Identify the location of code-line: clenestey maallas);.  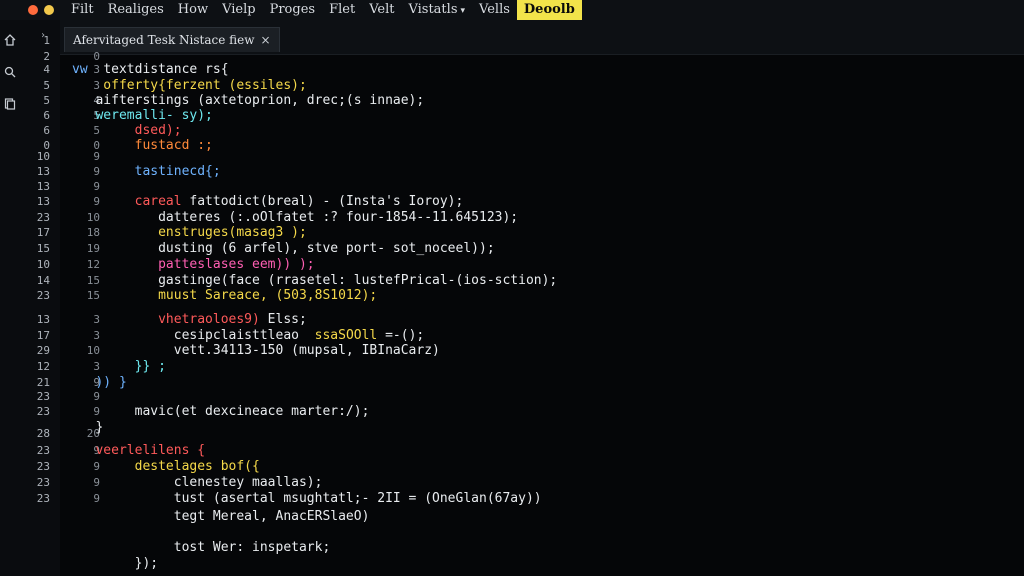
(197, 483).